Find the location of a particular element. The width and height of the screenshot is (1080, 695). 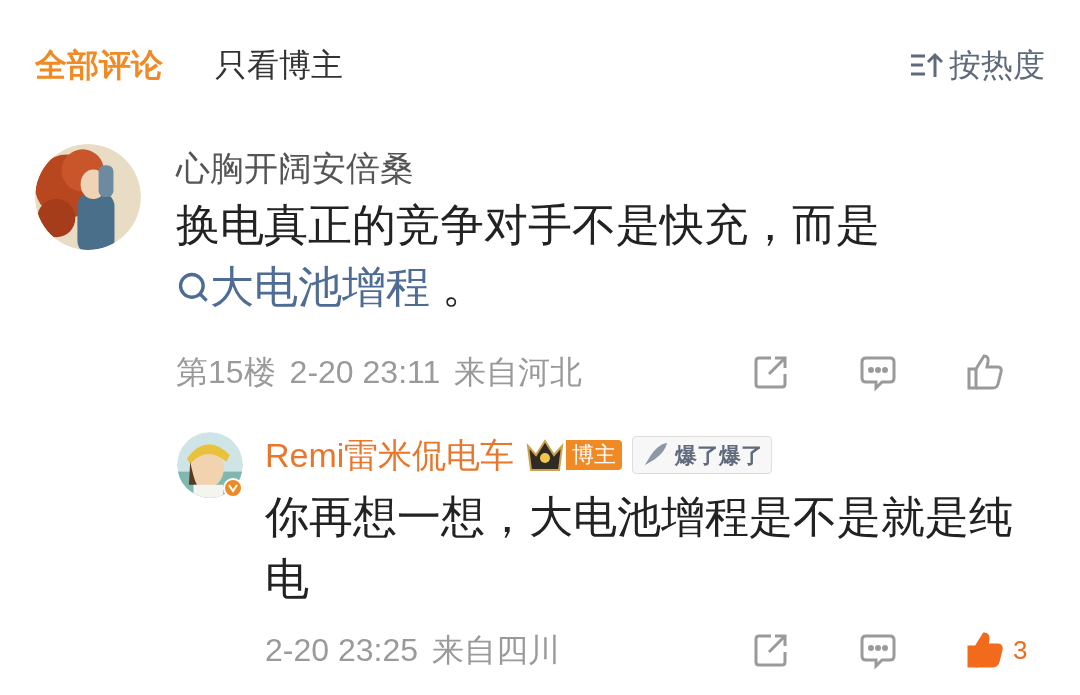

topic-link: 大电池增程 is located at coordinates (303, 286).